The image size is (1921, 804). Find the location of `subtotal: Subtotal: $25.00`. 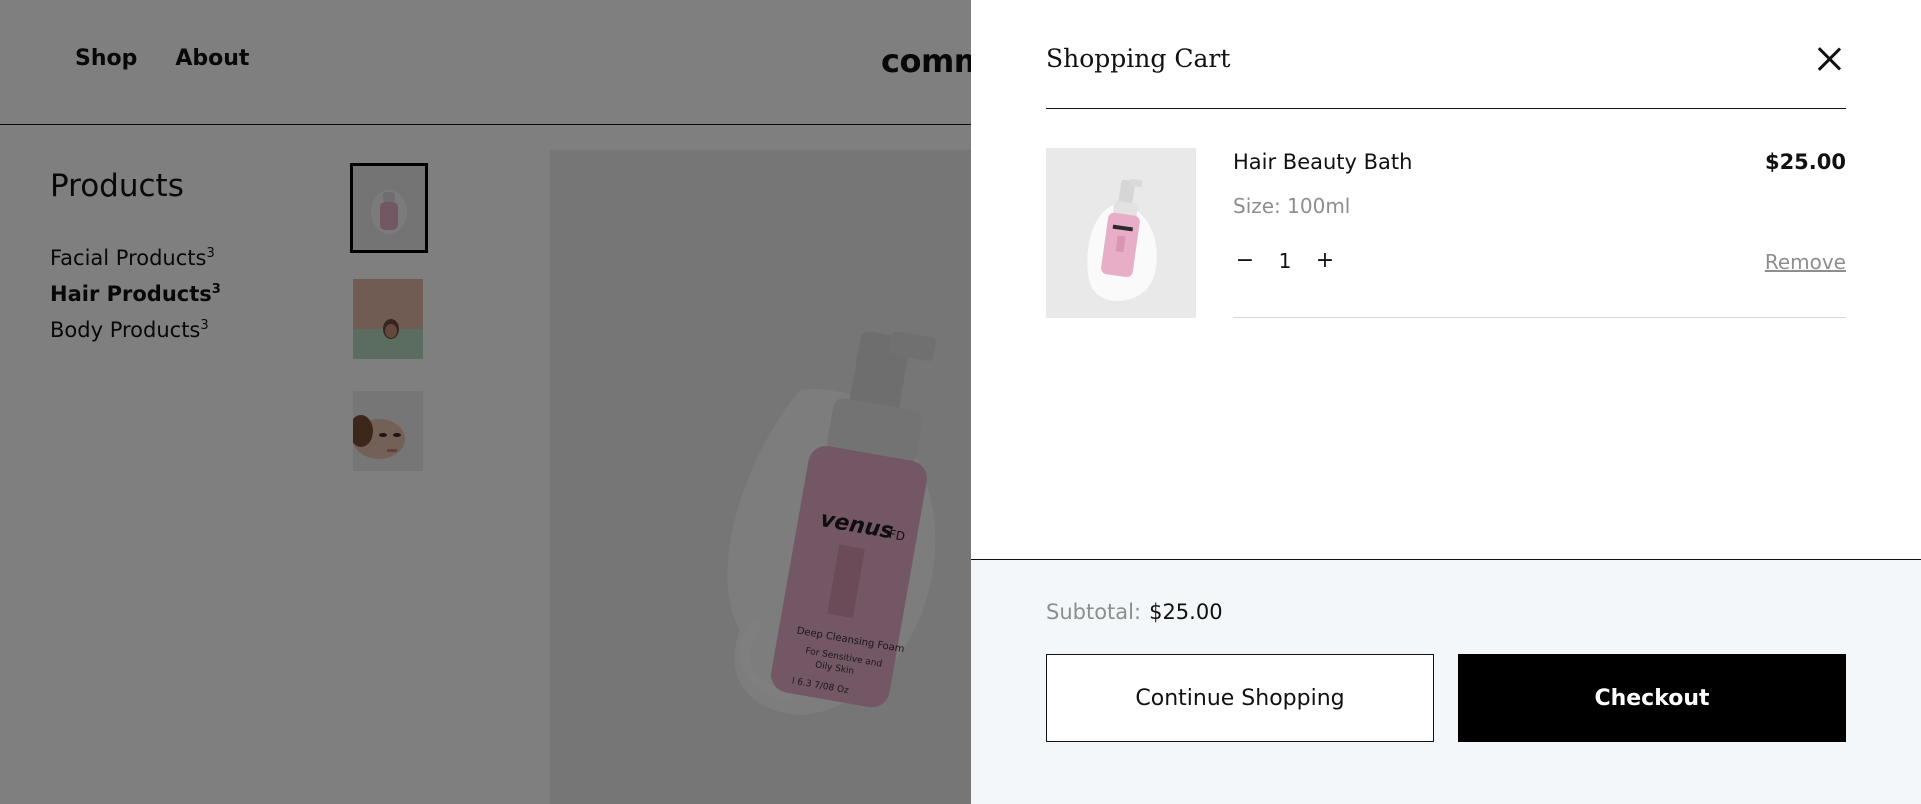

subtotal: Subtotal: $25.00 is located at coordinates (1134, 612).